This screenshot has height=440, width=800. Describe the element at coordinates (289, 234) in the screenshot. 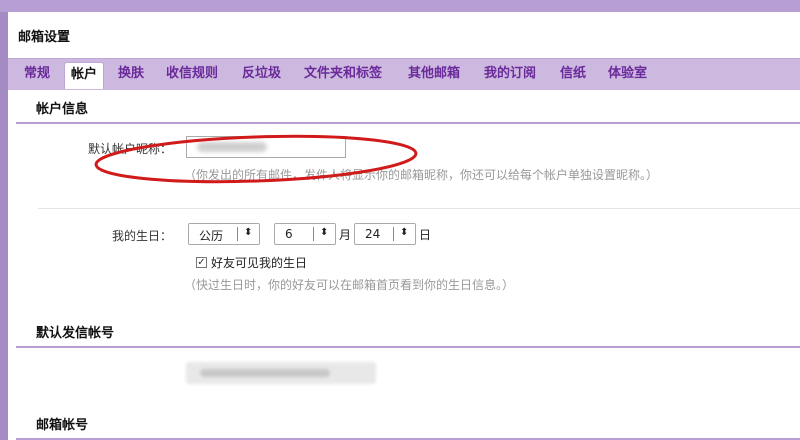

I see `month-value: 6` at that location.